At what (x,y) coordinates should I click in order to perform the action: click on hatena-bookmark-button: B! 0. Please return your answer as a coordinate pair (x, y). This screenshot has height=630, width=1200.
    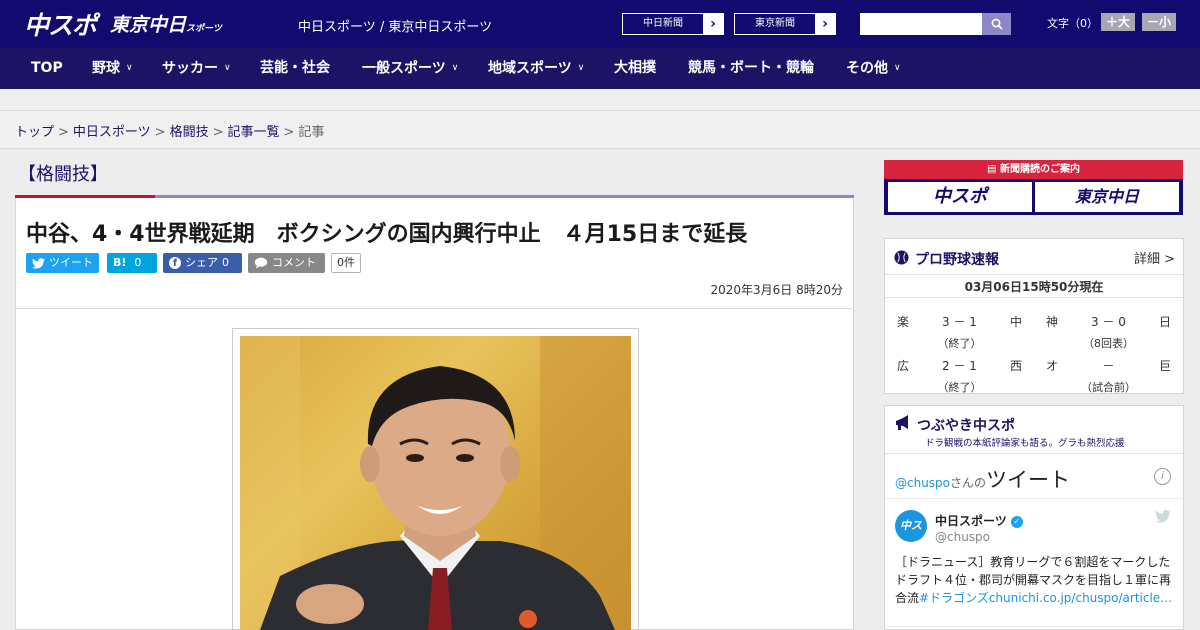
    Looking at the image, I should click on (132, 263).